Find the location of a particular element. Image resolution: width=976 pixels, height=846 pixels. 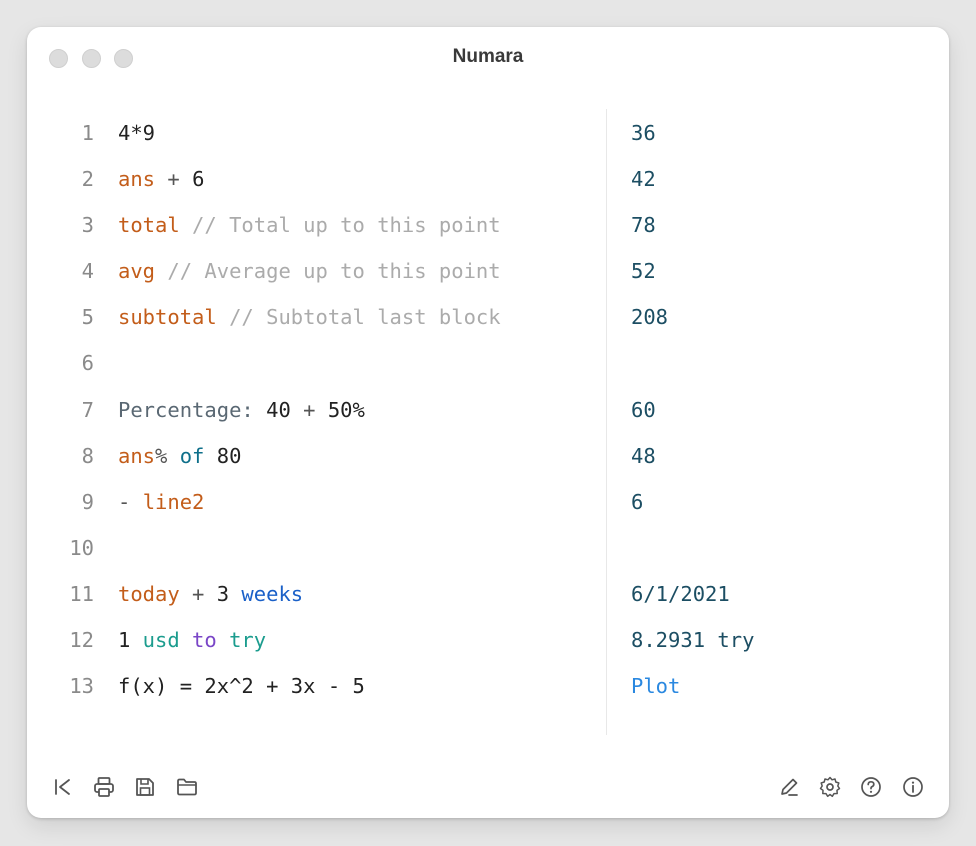

line-number: 5 is located at coordinates (87, 317).